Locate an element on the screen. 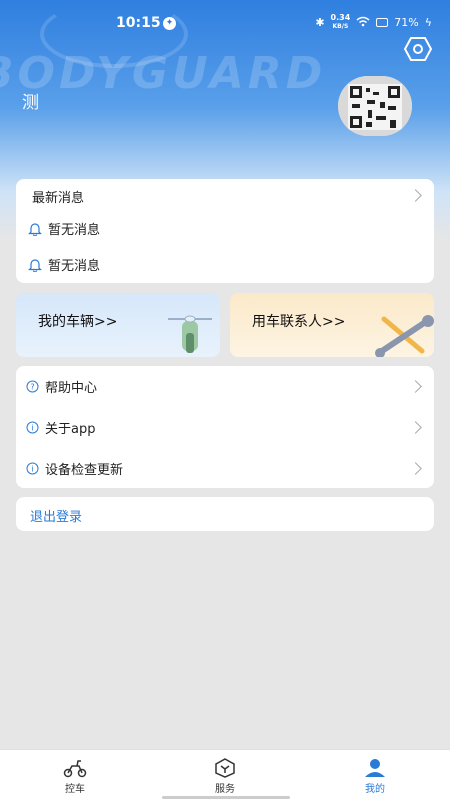 The image size is (450, 801). help-icon: ? is located at coordinates (32, 386).